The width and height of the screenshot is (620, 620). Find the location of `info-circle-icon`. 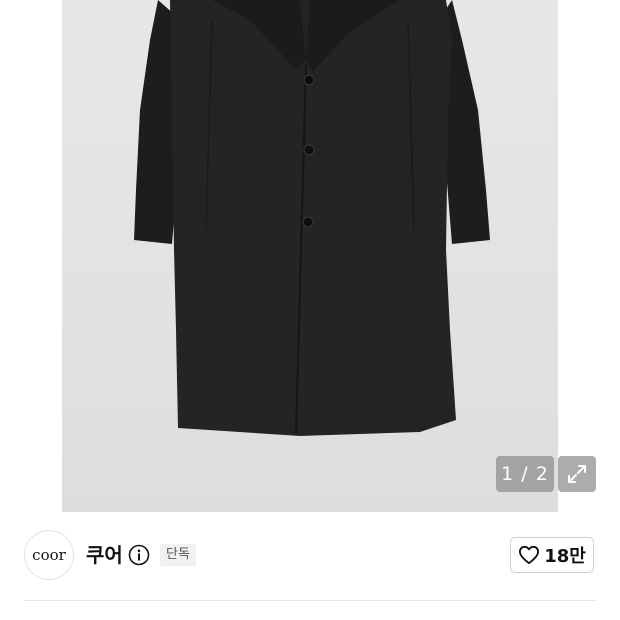

info-circle-icon is located at coordinates (139, 555).